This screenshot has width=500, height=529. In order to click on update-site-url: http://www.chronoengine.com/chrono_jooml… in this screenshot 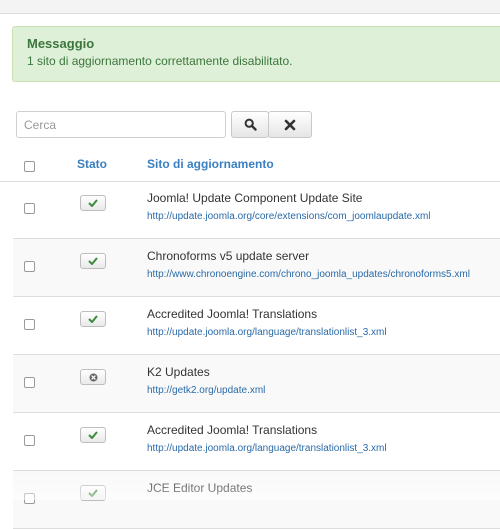, I will do `click(308, 274)`.